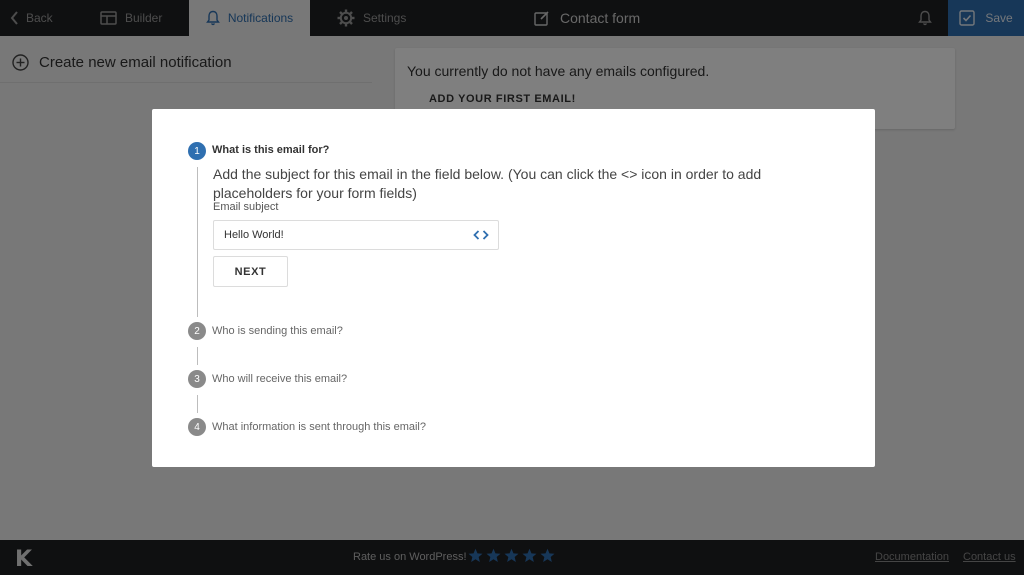 Image resolution: width=1024 pixels, height=575 pixels. I want to click on step-3-title: Who will receive this email?, so click(279, 379).